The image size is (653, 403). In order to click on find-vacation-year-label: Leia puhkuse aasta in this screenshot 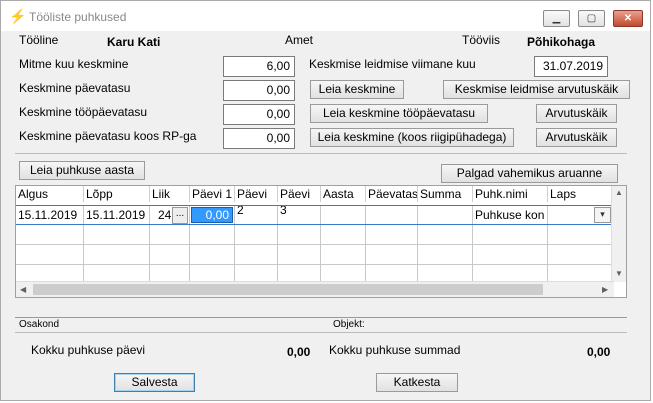, I will do `click(82, 170)`.